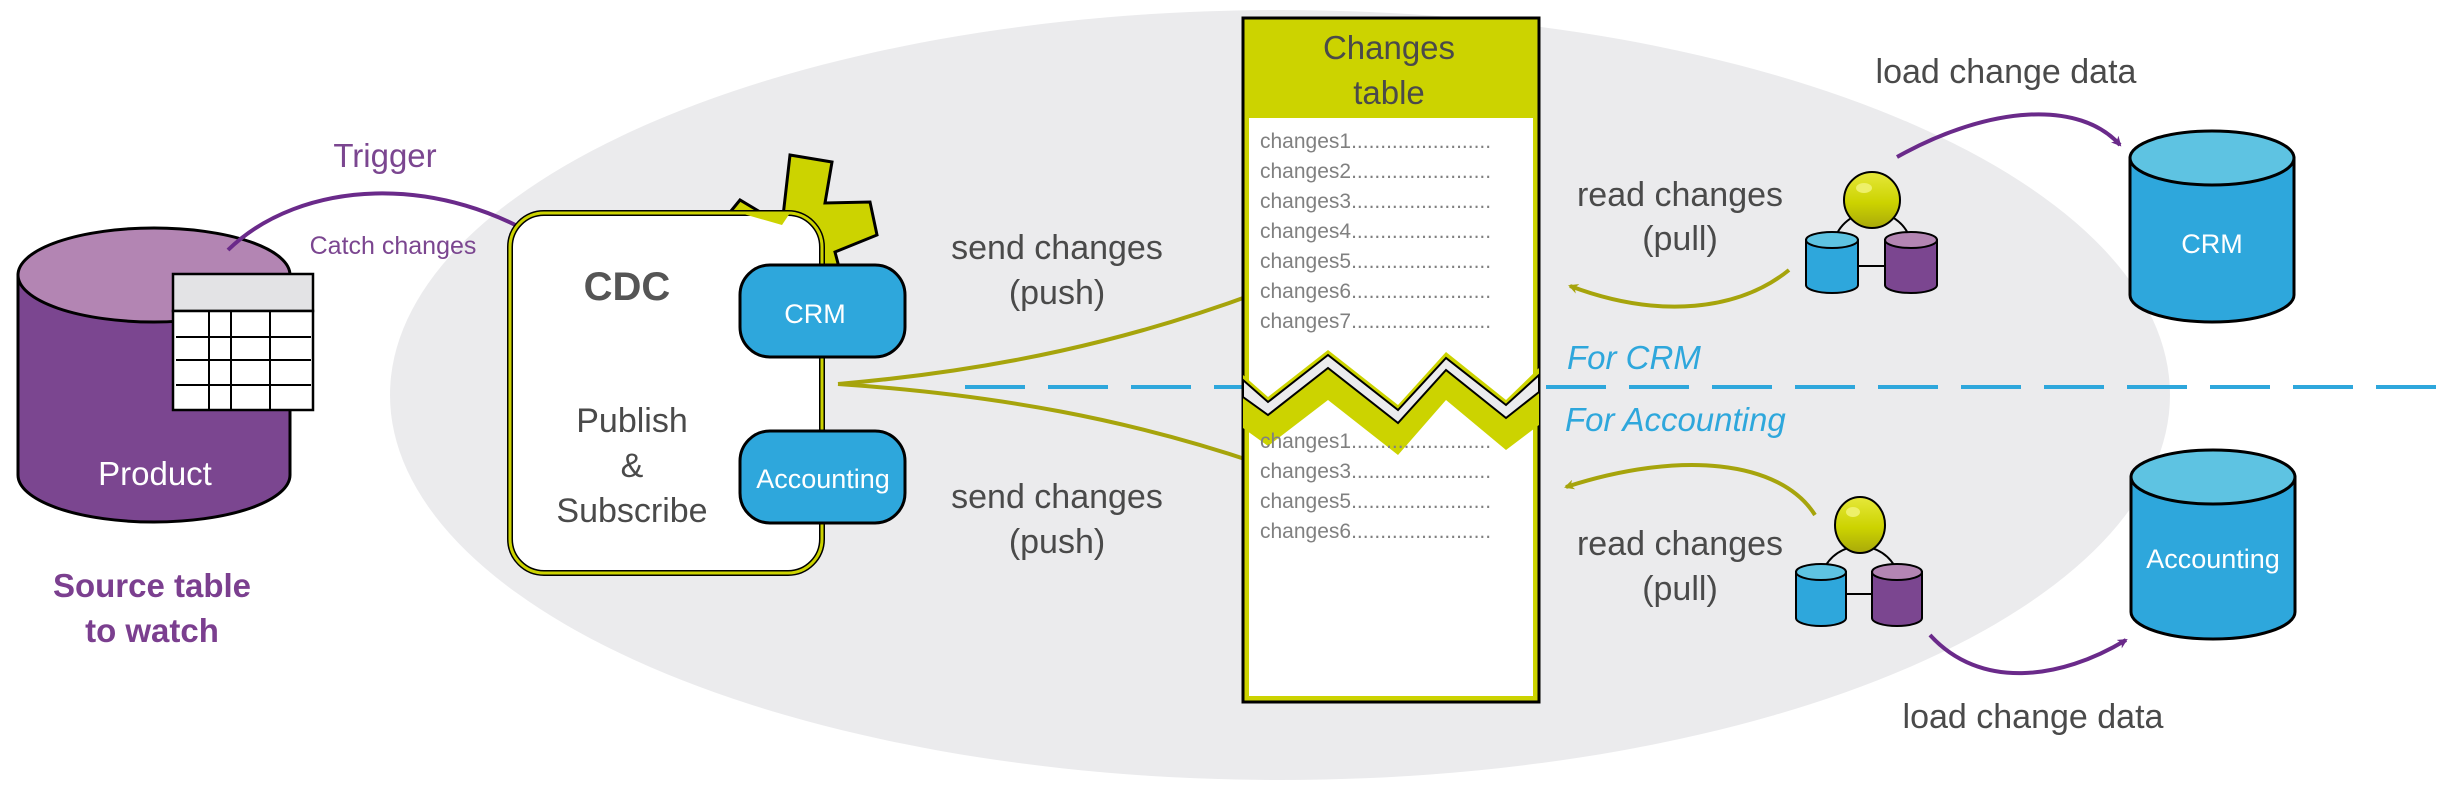  What do you see at coordinates (2033, 717) in the screenshot?
I see `load-bottom-label: load change data` at bounding box center [2033, 717].